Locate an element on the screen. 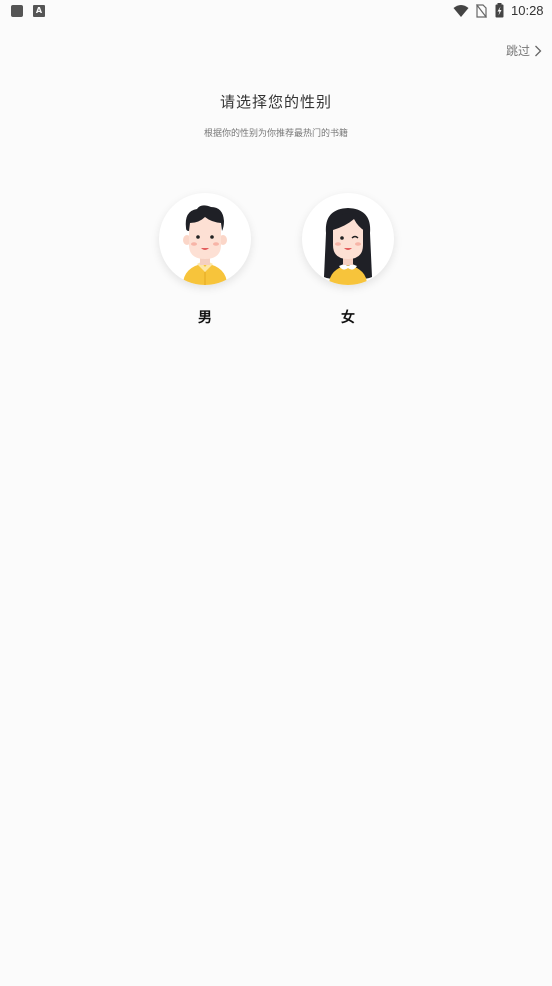  app-notification-icon is located at coordinates (17, 11).